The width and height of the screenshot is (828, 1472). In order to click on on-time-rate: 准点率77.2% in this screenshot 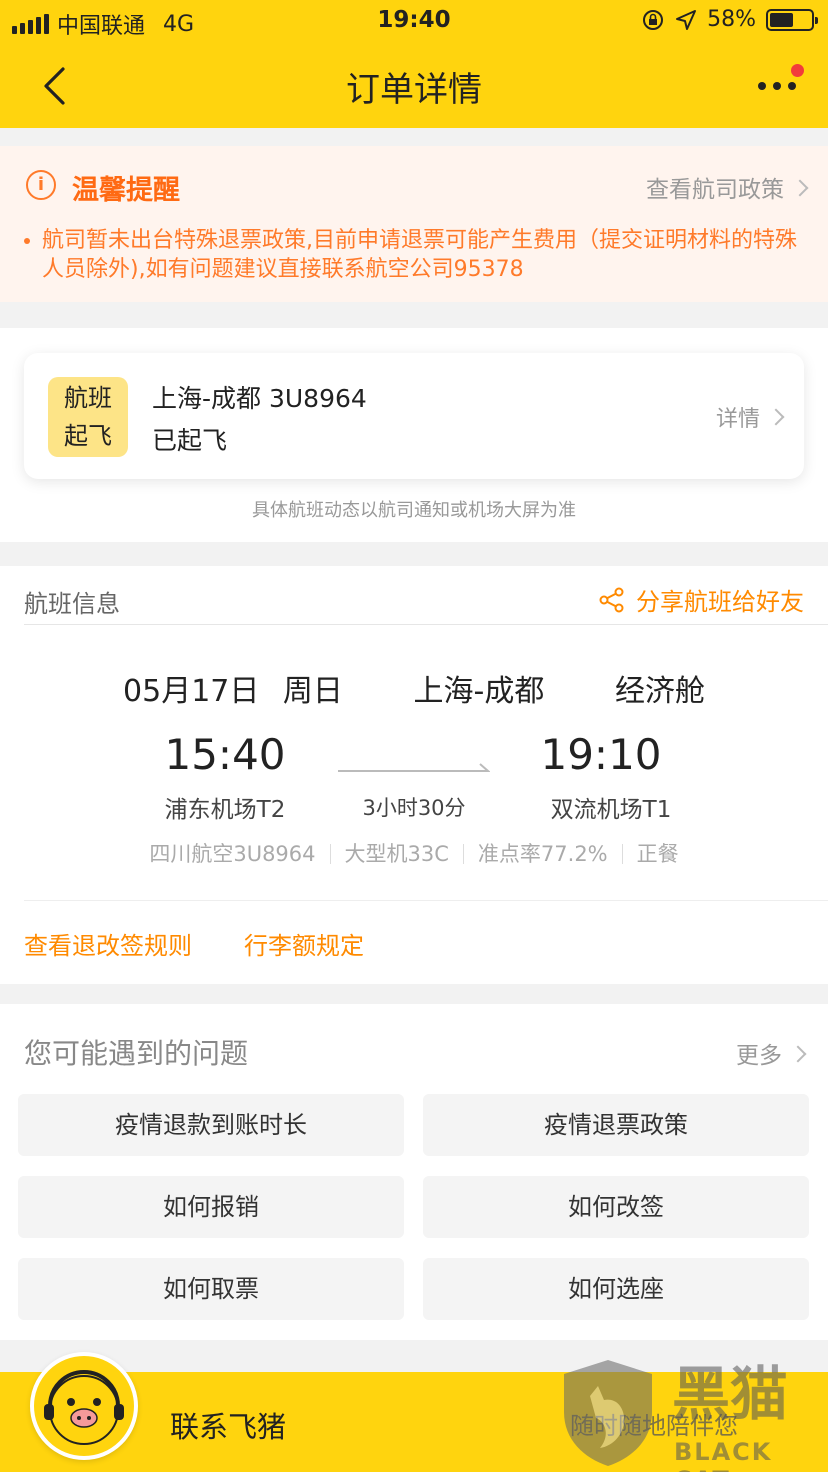, I will do `click(542, 854)`.